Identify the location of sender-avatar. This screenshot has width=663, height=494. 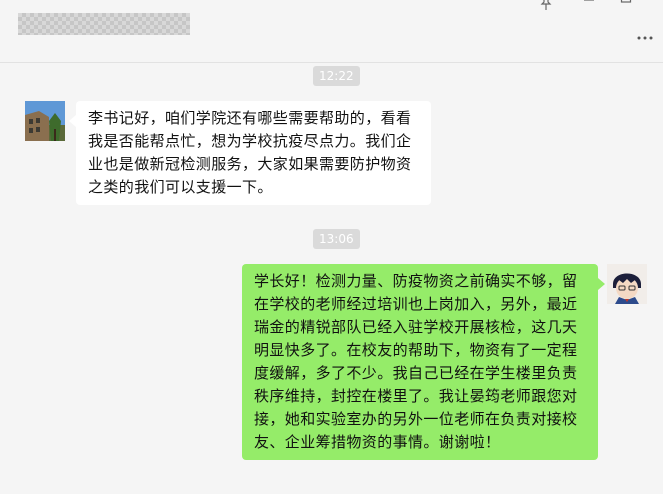
(45, 121).